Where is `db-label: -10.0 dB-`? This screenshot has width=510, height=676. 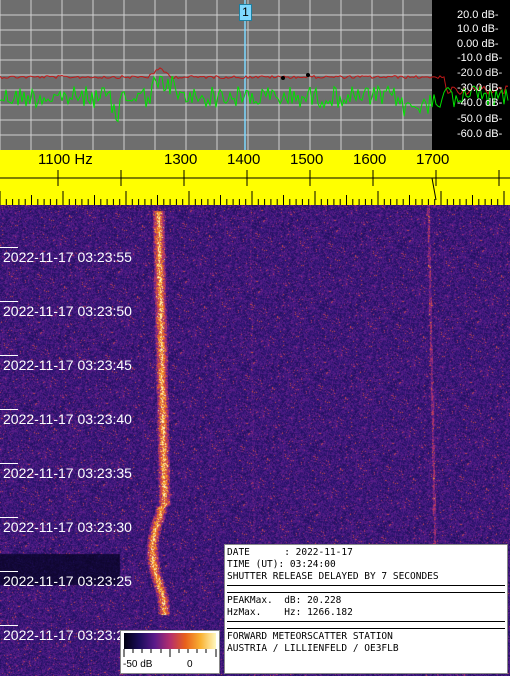
db-label: -10.0 dB- is located at coordinates (480, 58).